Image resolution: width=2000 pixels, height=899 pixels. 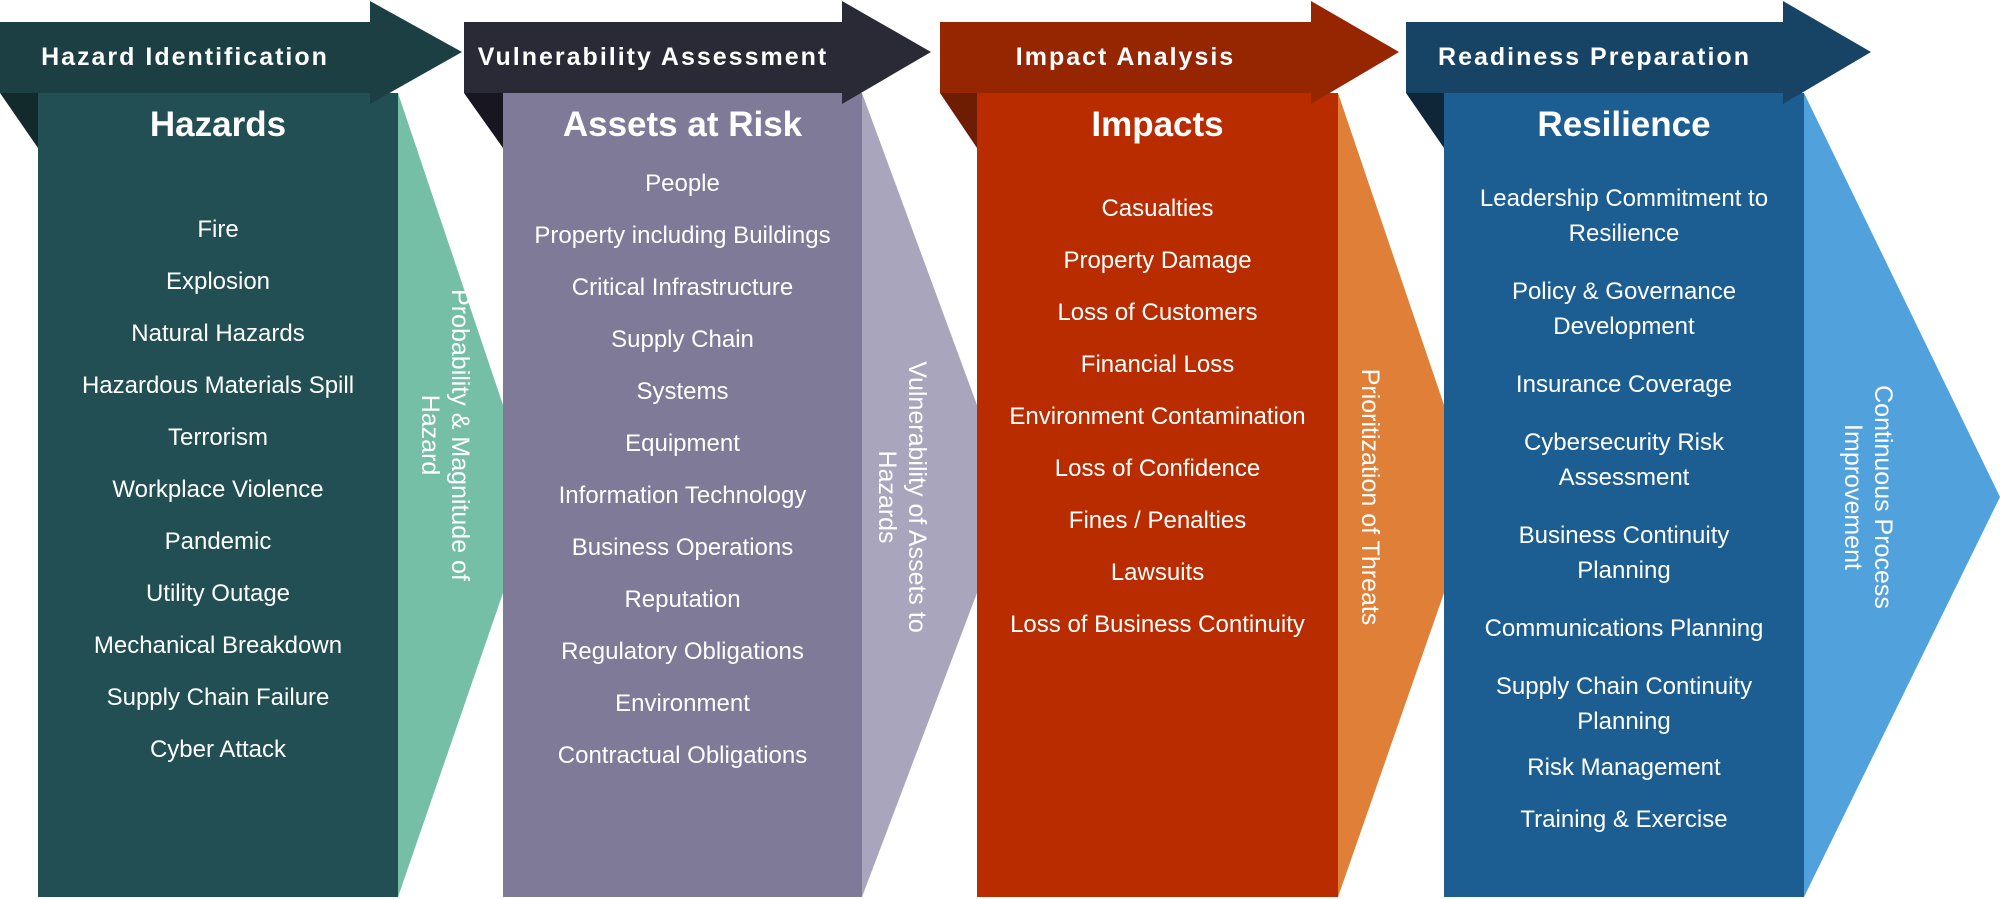 I want to click on stage-header-hazard-identification: Hazard Identification, so click(x=185, y=57).